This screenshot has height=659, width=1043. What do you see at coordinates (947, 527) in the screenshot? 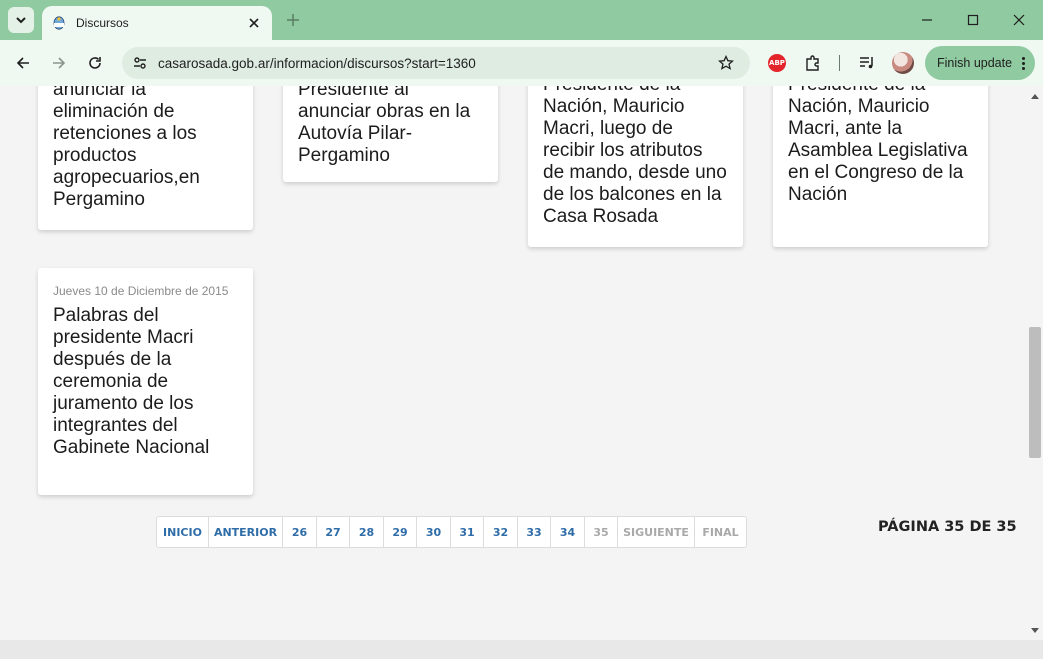
I see `page-counter: PÁGINA 35 DE 35` at bounding box center [947, 527].